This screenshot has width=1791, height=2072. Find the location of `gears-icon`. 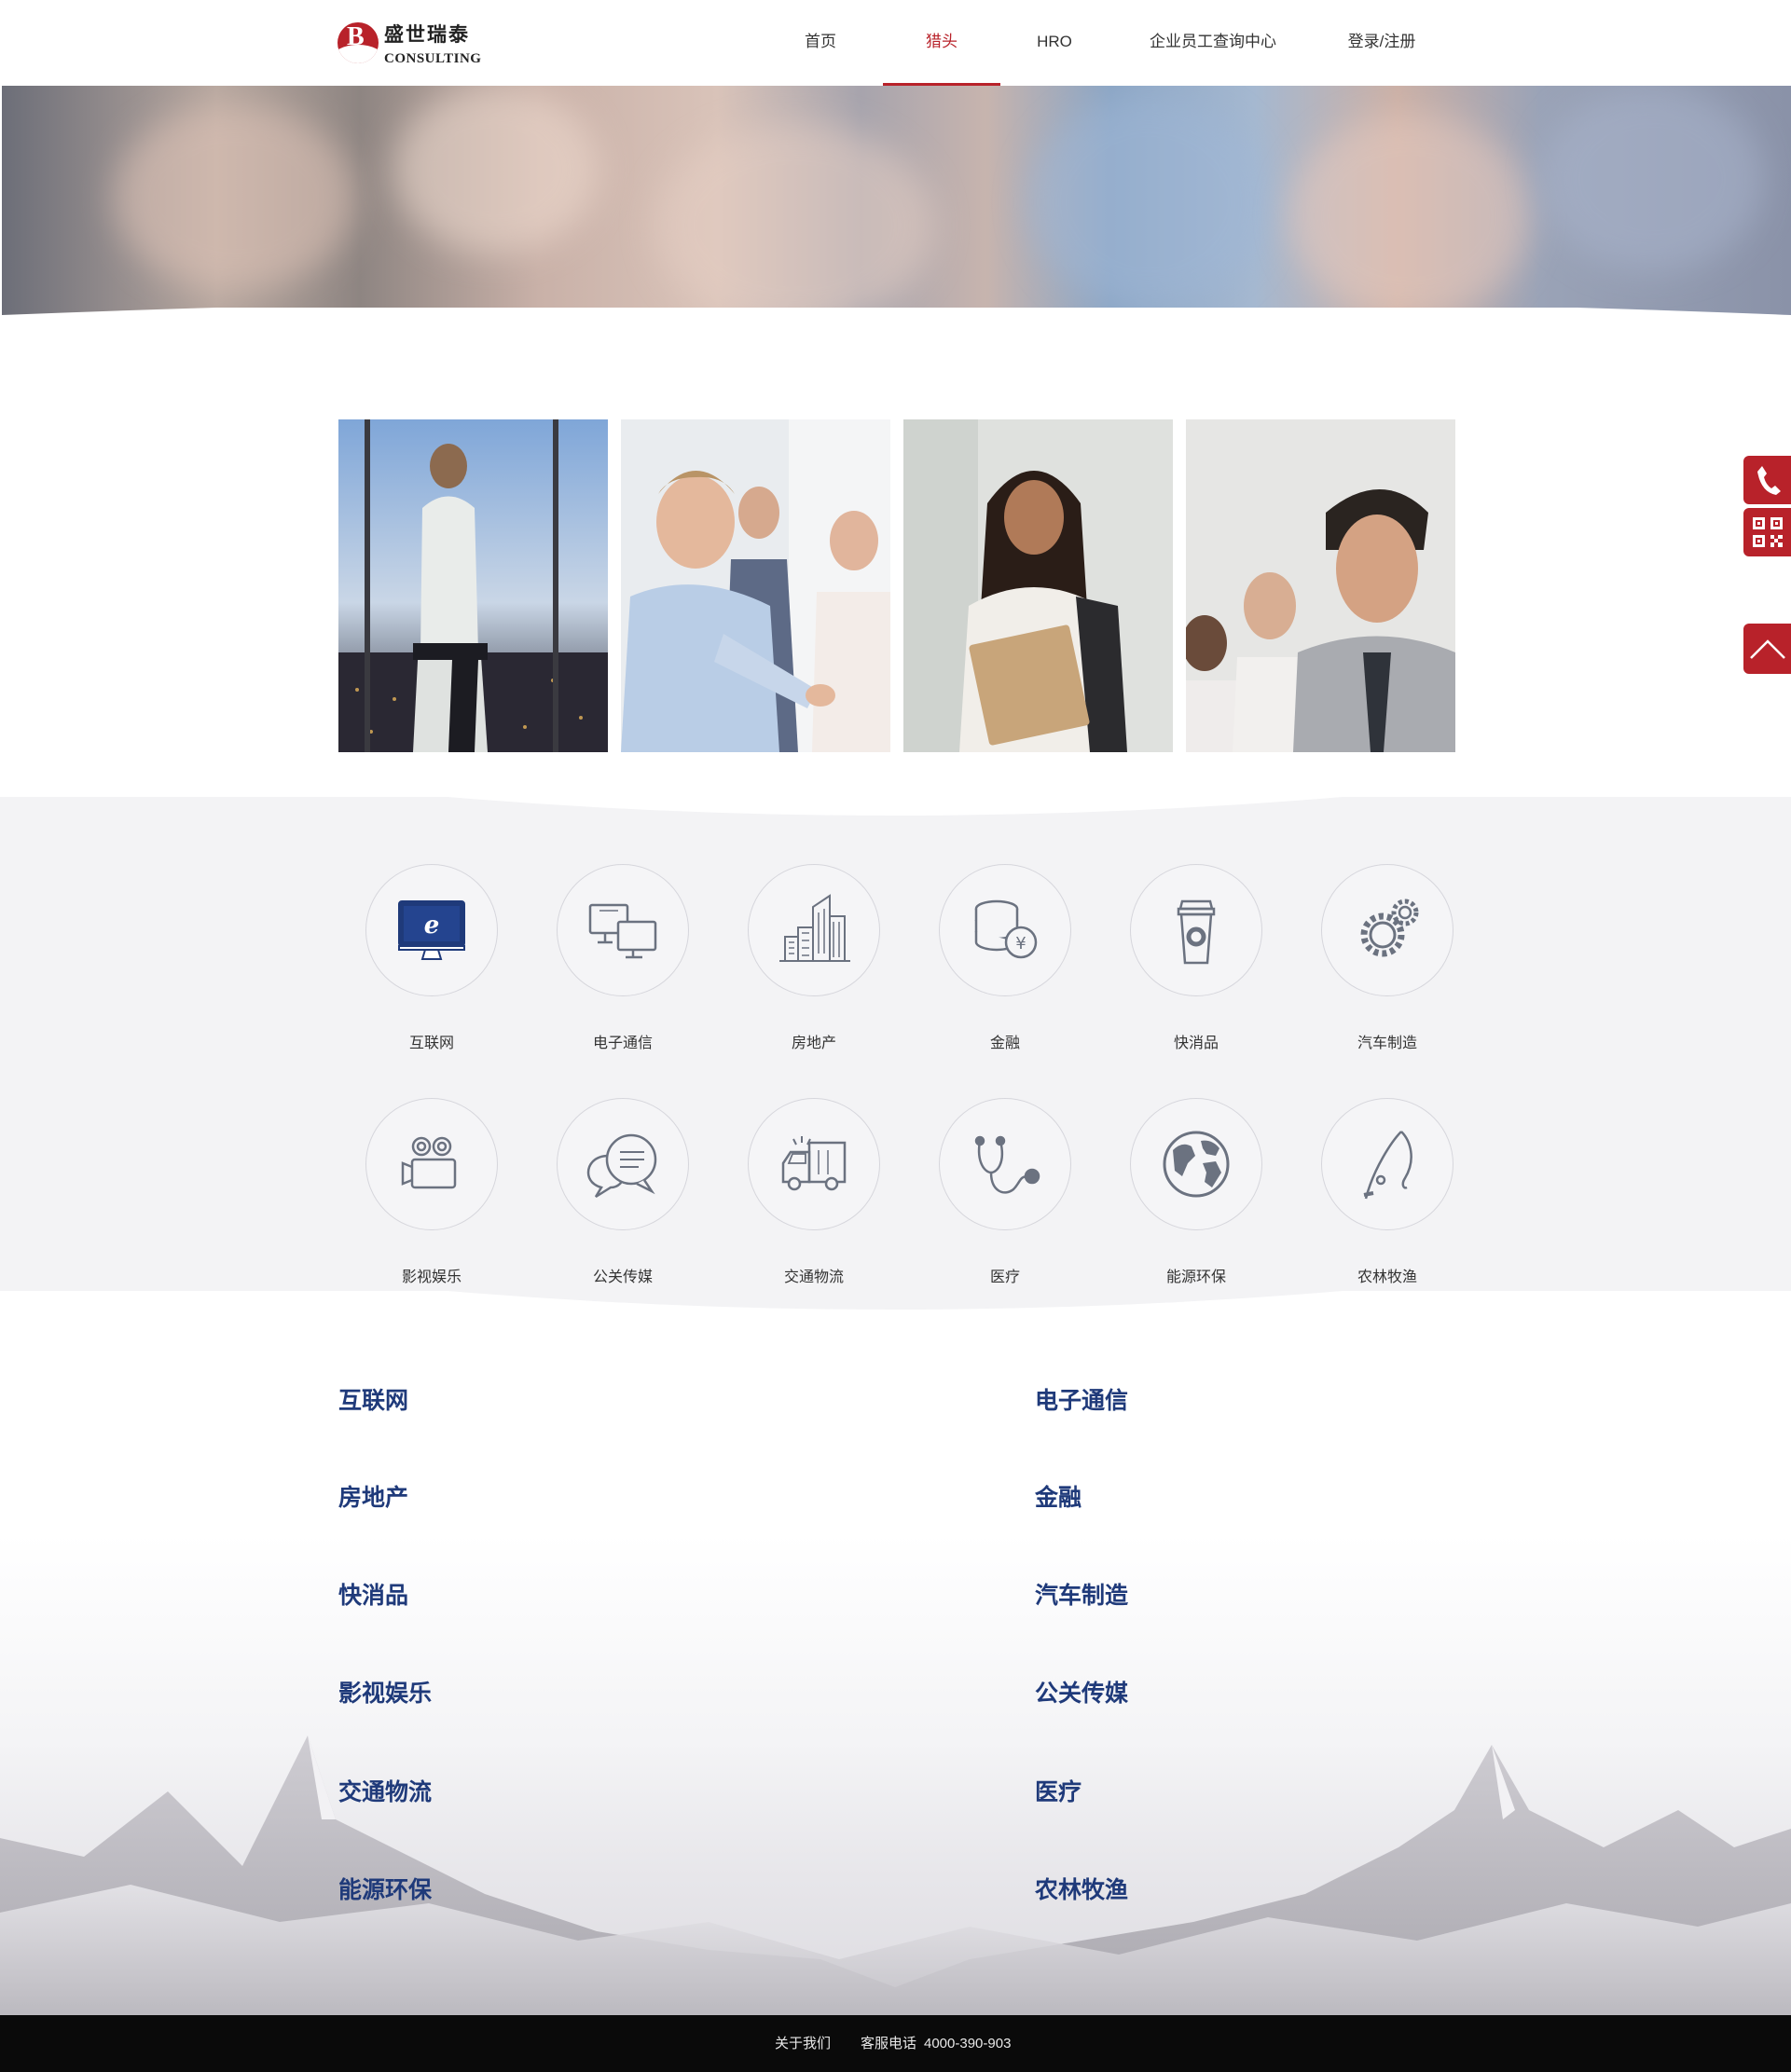

gears-icon is located at coordinates (1387, 930).